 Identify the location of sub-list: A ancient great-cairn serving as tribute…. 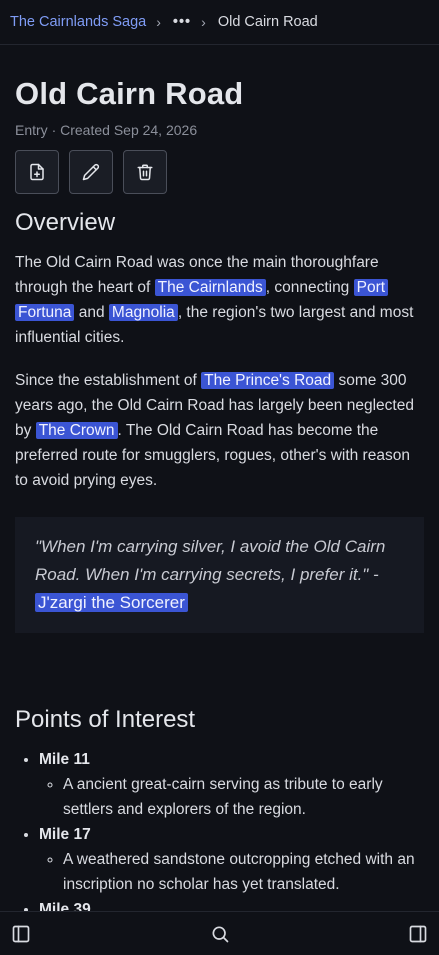
(231, 797).